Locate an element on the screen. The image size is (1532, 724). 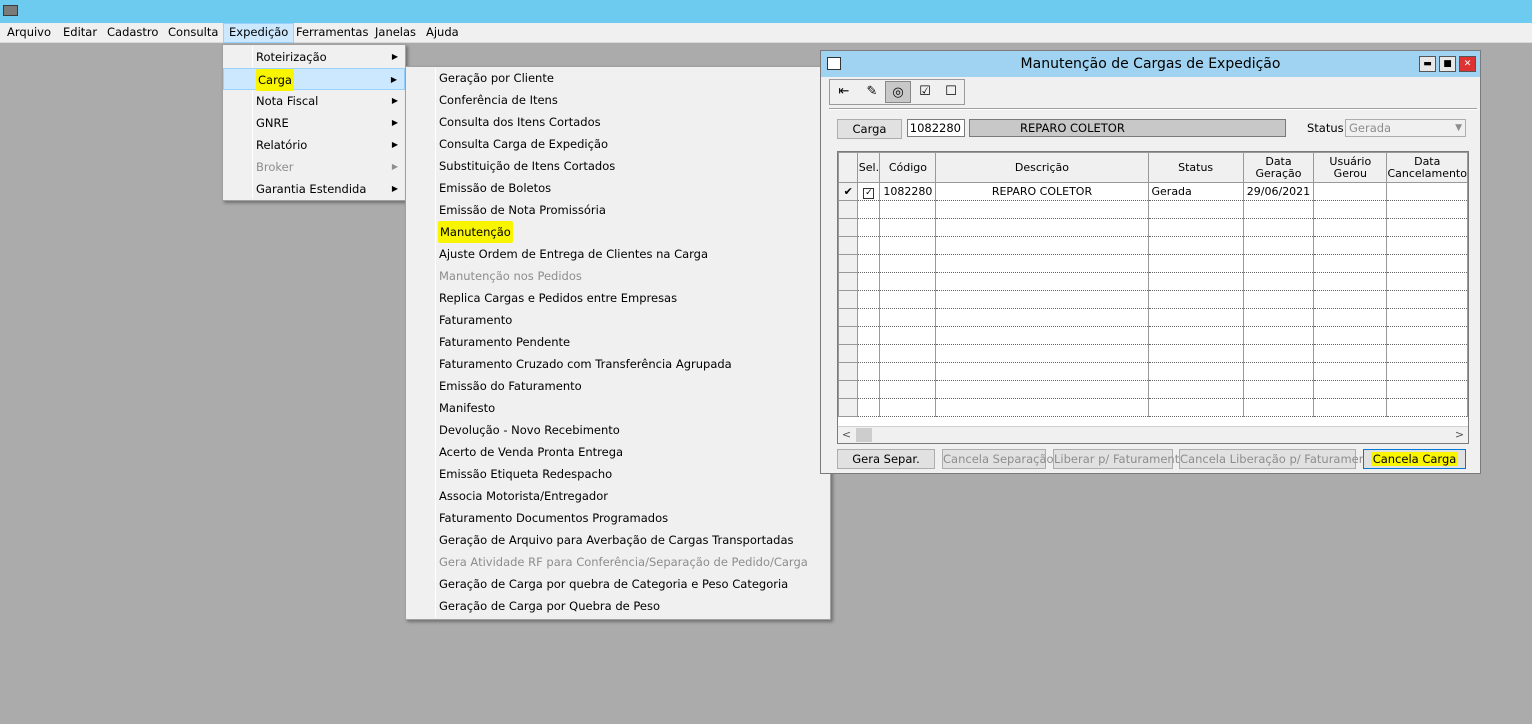
submenu-item-acerto-venda: Acerto de Venda Pronta Entrega is located at coordinates (618, 452).